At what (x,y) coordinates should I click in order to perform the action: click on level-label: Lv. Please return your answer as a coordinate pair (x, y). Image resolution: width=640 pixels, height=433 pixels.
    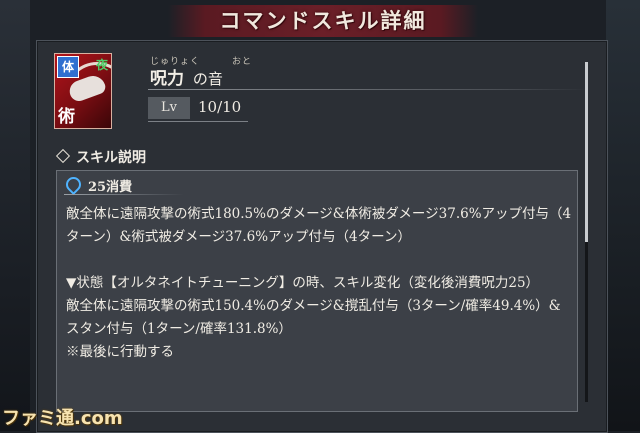
    Looking at the image, I should click on (169, 108).